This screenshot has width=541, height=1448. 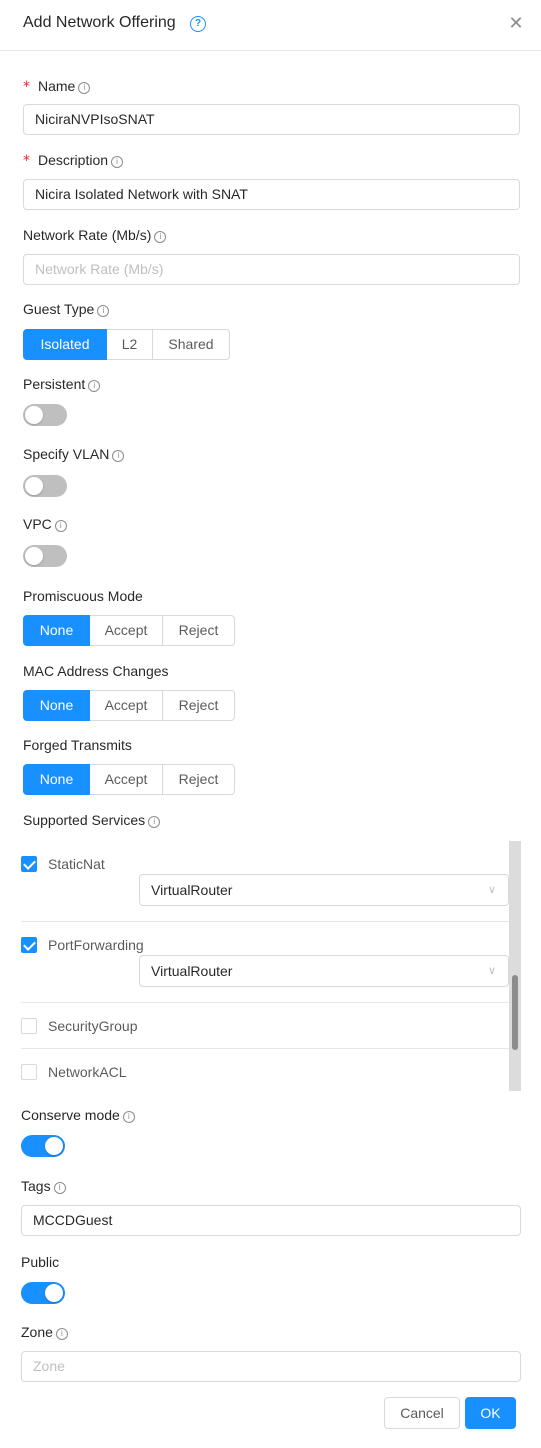 I want to click on public-switch, so click(x=43, y=1293).